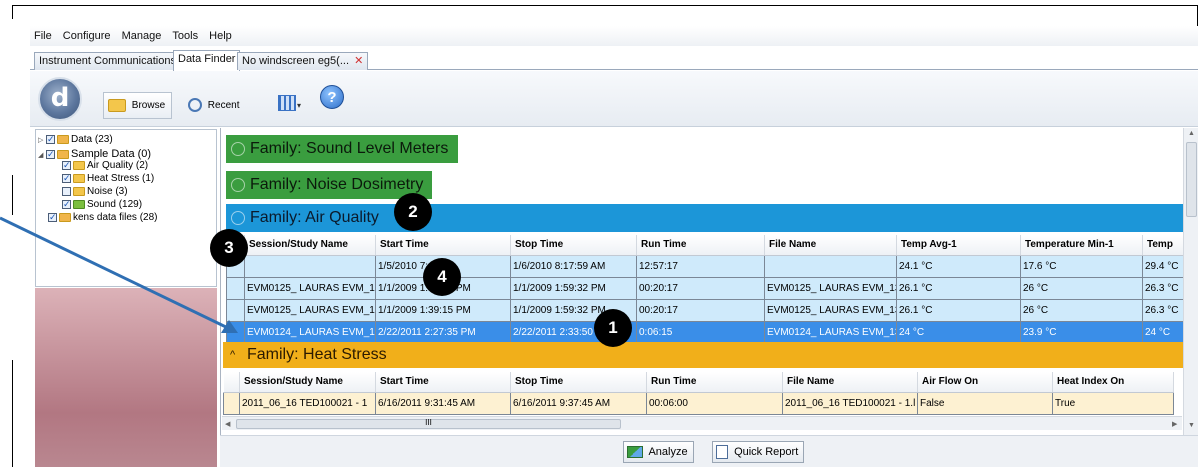  What do you see at coordinates (830, 332) in the screenshot?
I see `table-cell: EVM0124_ LAURAS EVM_13` at bounding box center [830, 332].